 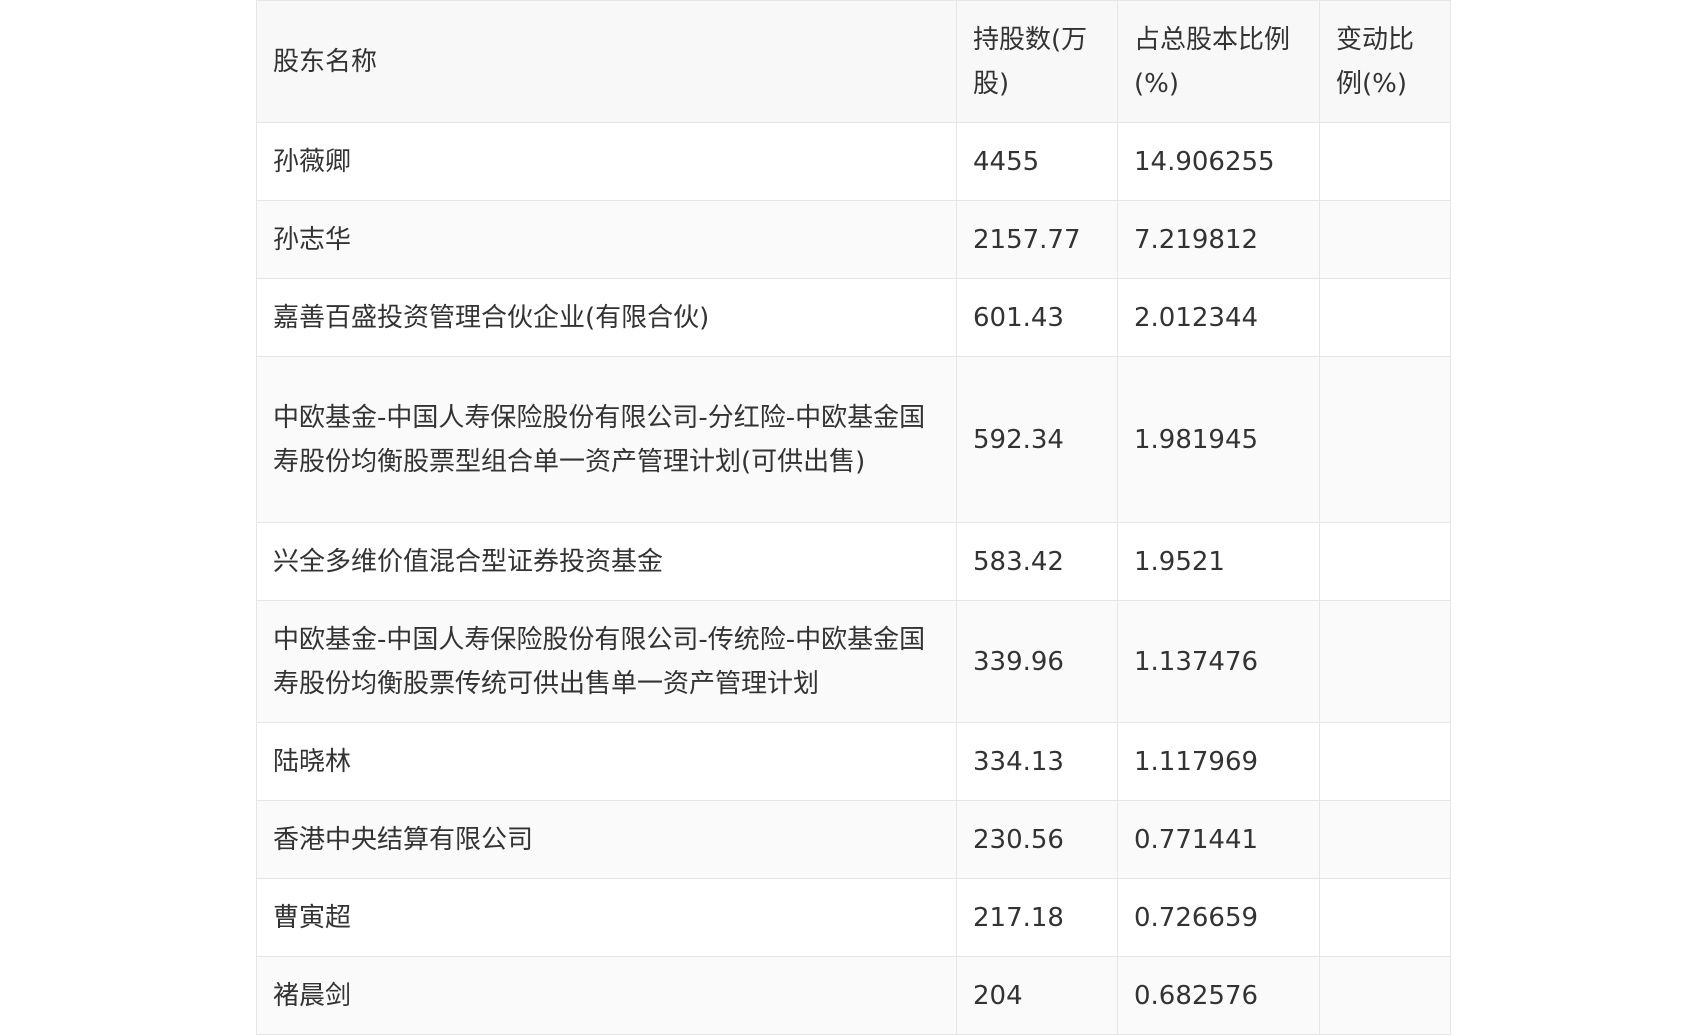 What do you see at coordinates (606, 995) in the screenshot?
I see `cell-shareholder-name: 褚晨剑` at bounding box center [606, 995].